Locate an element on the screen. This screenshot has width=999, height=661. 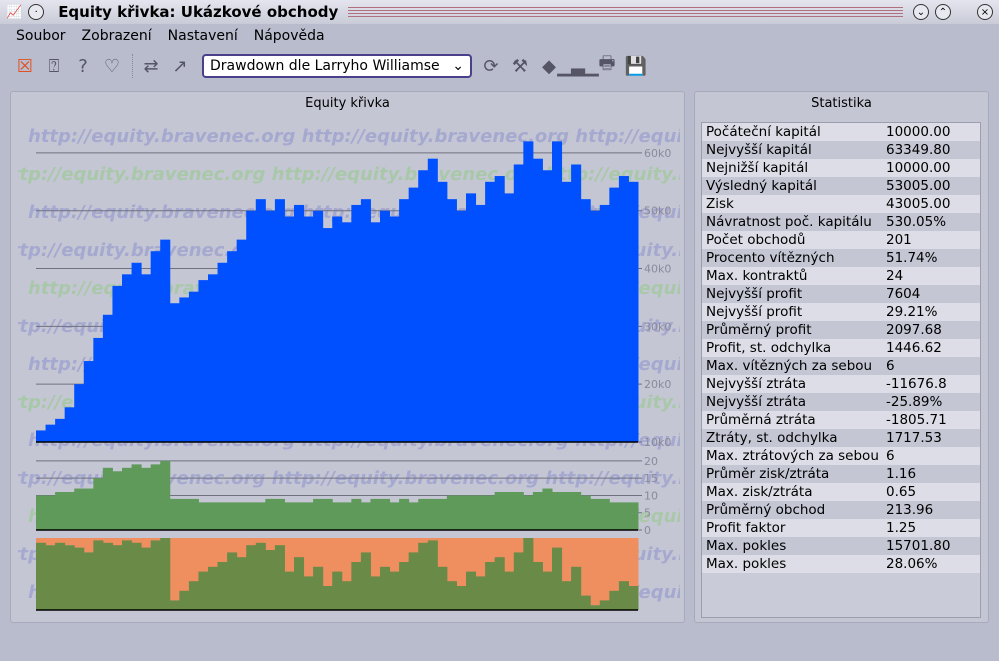
stat-value: 213.96 is located at coordinates (910, 510).